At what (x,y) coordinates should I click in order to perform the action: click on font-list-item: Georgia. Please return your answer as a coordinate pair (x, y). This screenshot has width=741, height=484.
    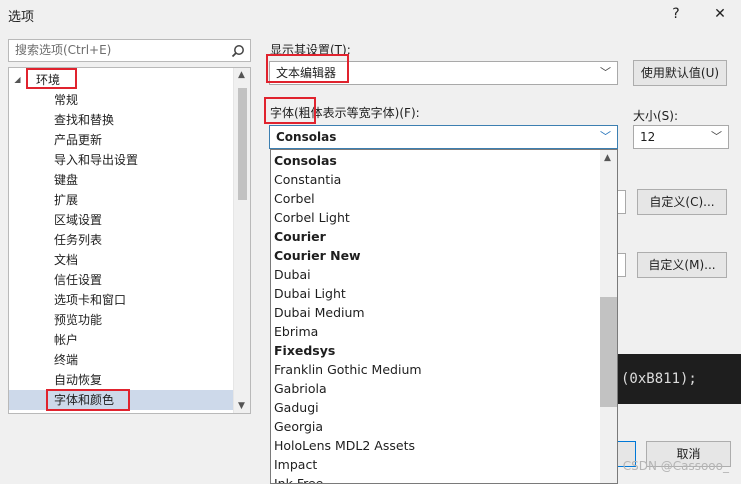
    Looking at the image, I should click on (298, 426).